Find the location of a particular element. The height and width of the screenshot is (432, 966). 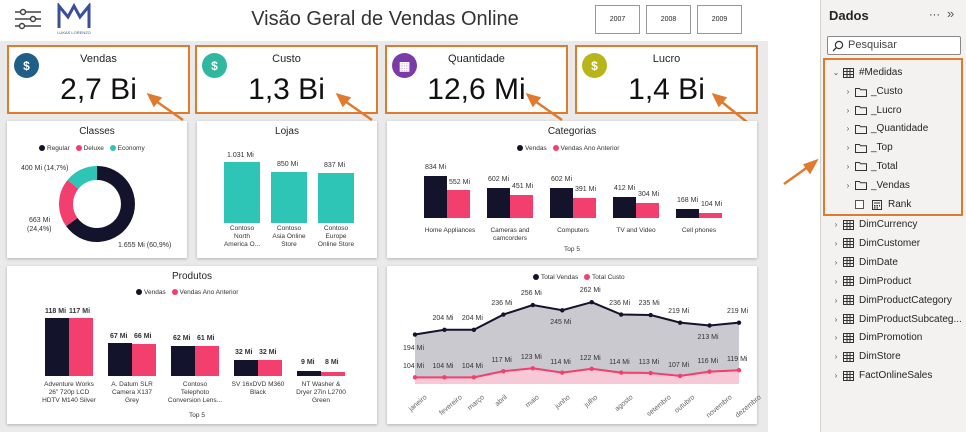

categorias-title: Categorias is located at coordinates (572, 131).